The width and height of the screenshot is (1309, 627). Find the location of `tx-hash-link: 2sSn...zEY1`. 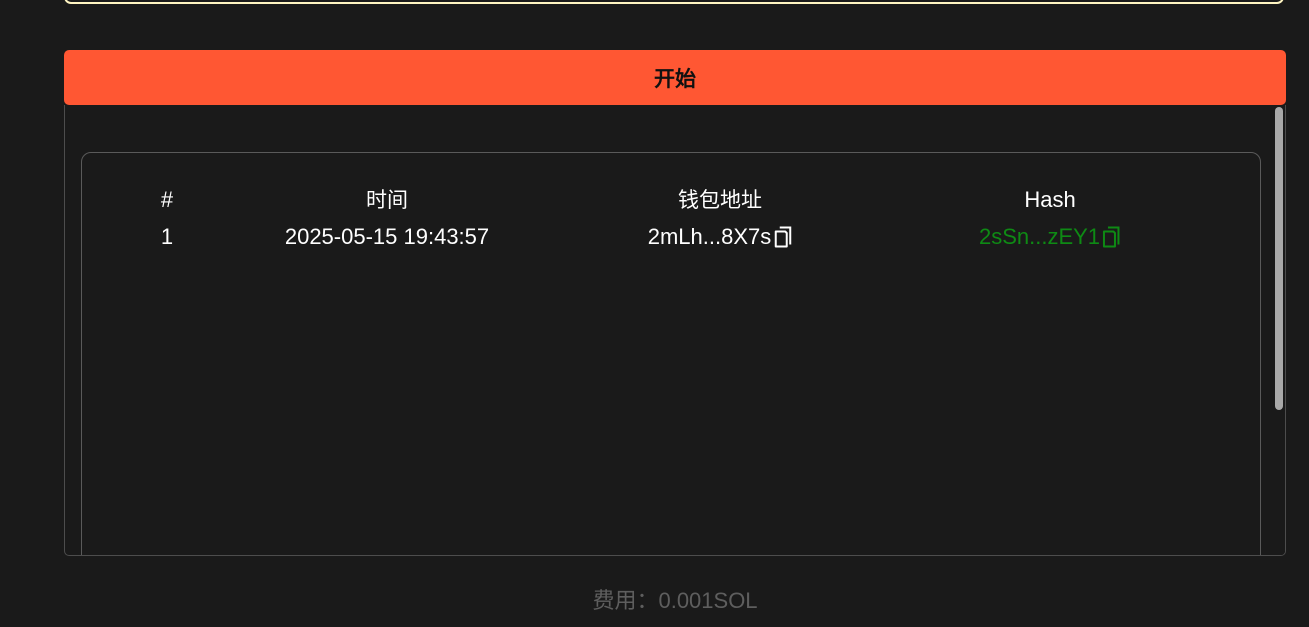

tx-hash-link: 2sSn...zEY1 is located at coordinates (1039, 237).